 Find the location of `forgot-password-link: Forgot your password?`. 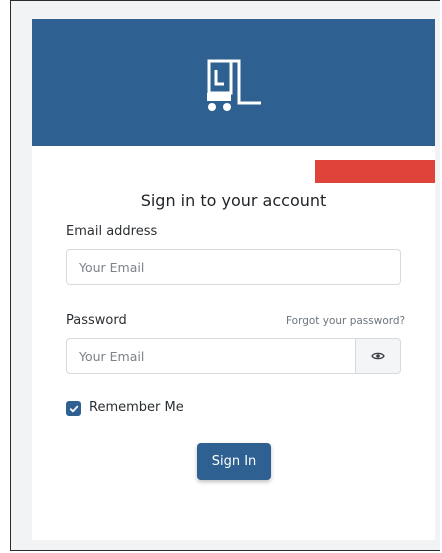

forgot-password-link: Forgot your password? is located at coordinates (345, 321).